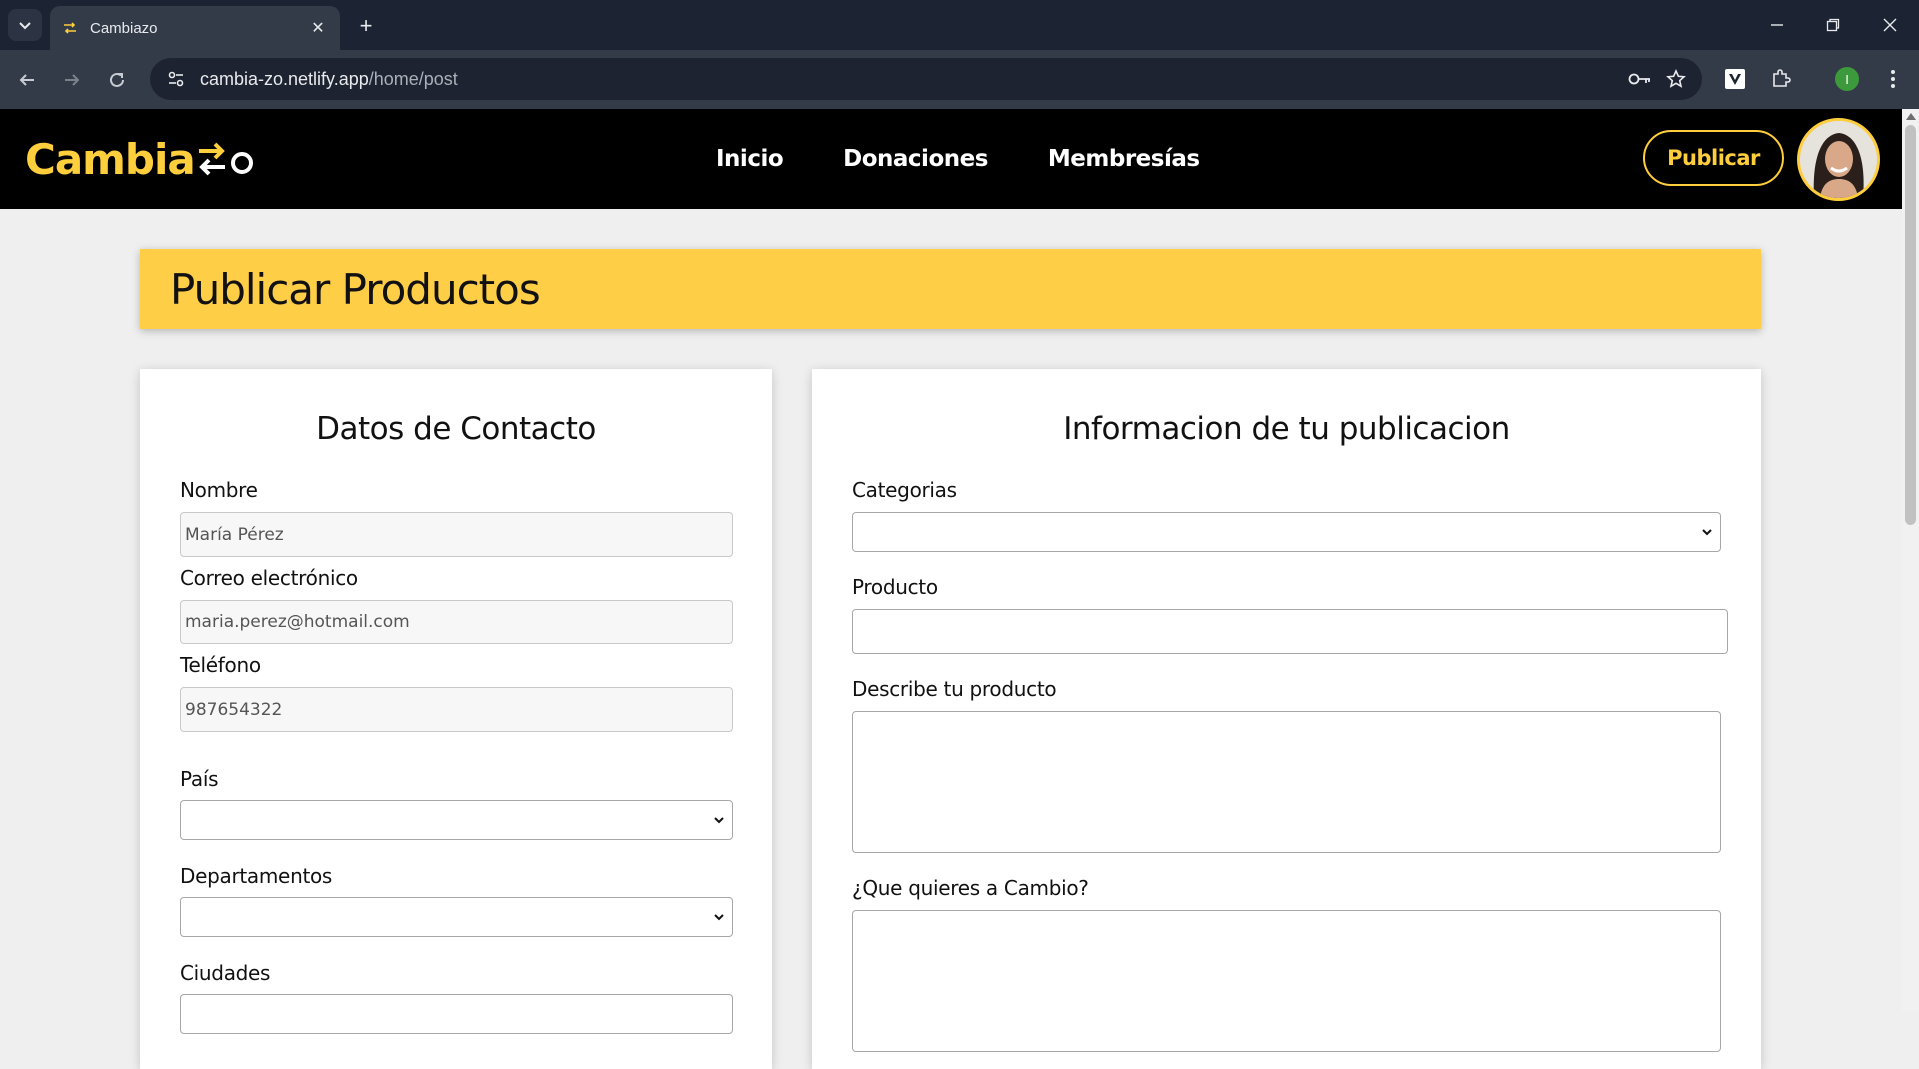 The image size is (1919, 1069). I want to click on back-button, so click(27, 80).